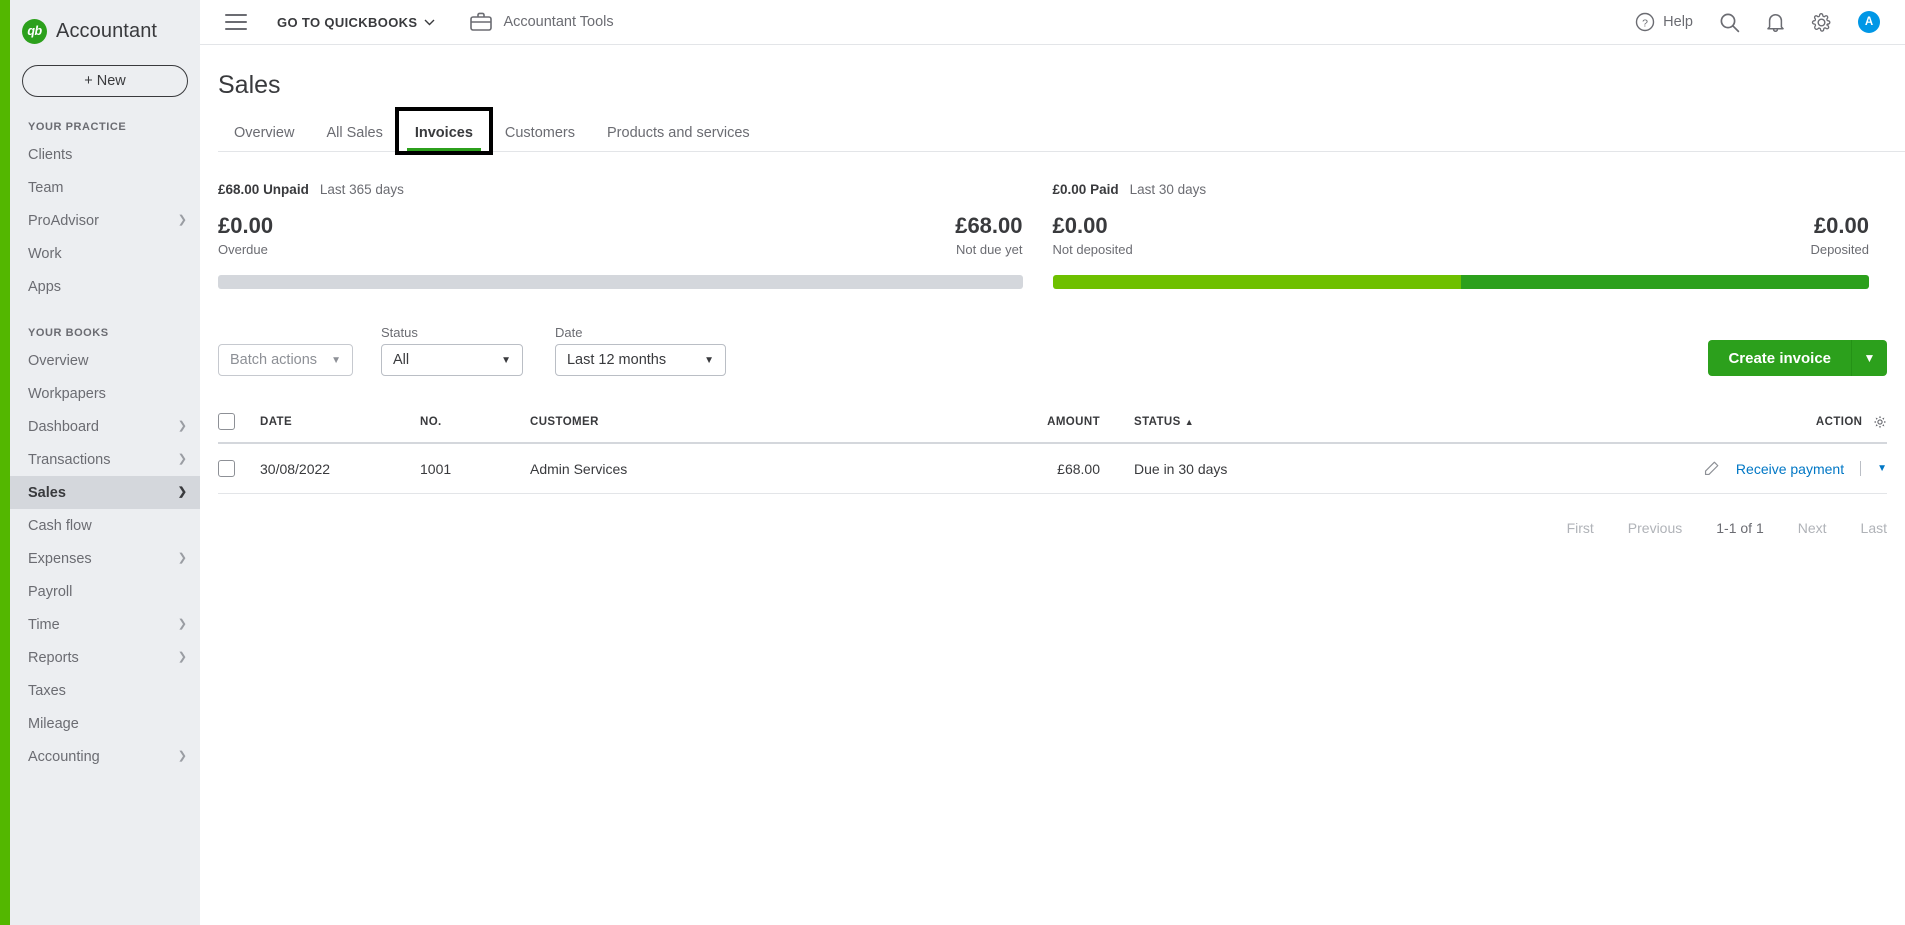 This screenshot has height=925, width=1905. I want to click on new-button: + New, so click(105, 81).